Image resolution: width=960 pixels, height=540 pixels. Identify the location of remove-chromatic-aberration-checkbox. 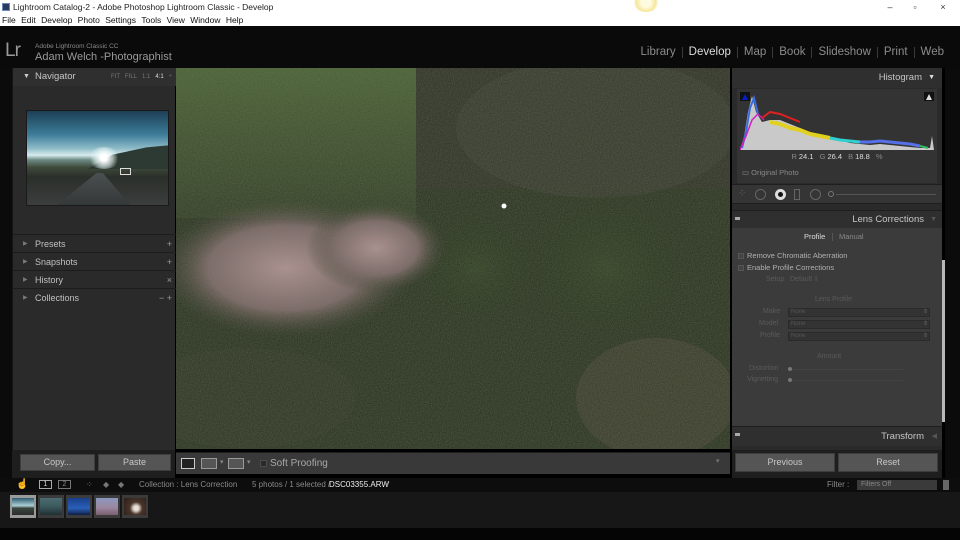
(741, 256).